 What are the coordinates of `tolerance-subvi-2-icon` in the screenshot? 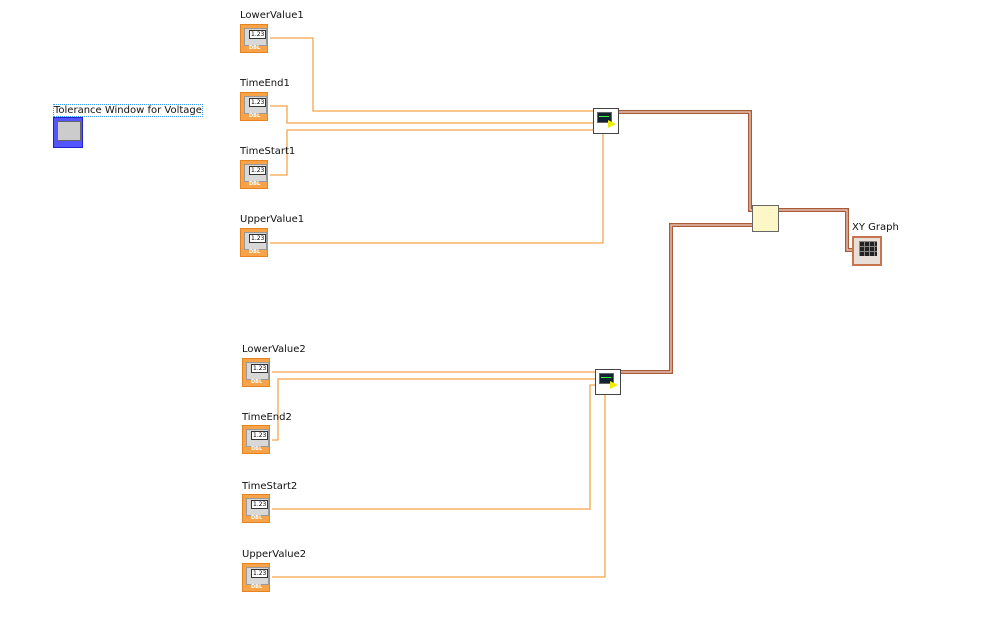 It's located at (608, 382).